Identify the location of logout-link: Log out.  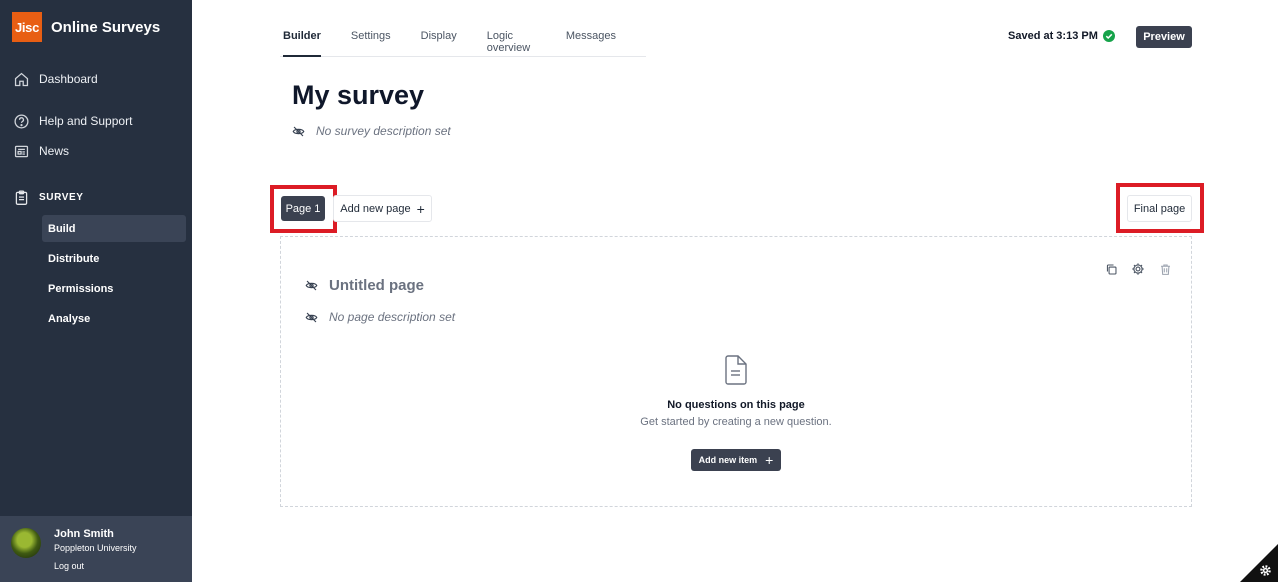
(69, 566).